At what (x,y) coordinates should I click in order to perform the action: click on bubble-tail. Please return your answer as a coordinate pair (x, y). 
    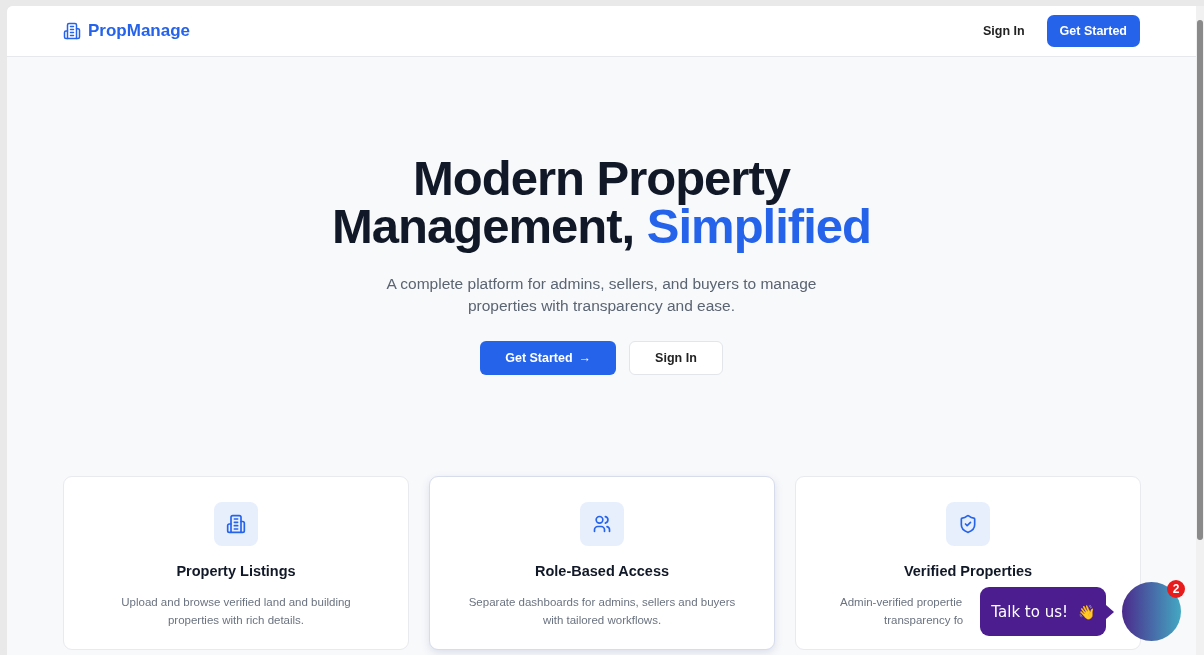
    Looking at the image, I should click on (1110, 611).